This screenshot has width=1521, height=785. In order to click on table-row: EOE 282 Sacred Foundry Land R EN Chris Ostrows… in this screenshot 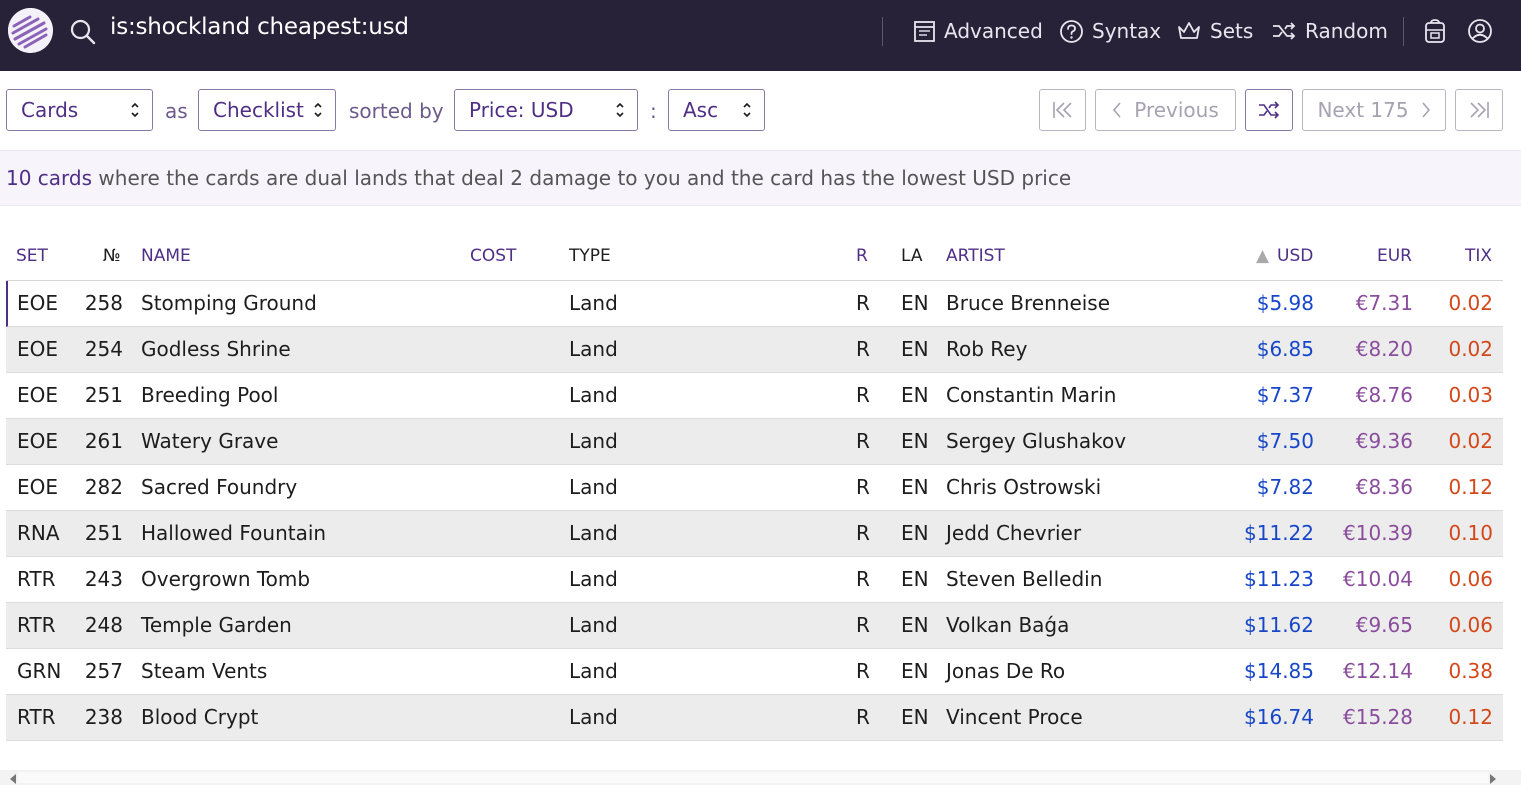, I will do `click(754, 488)`.